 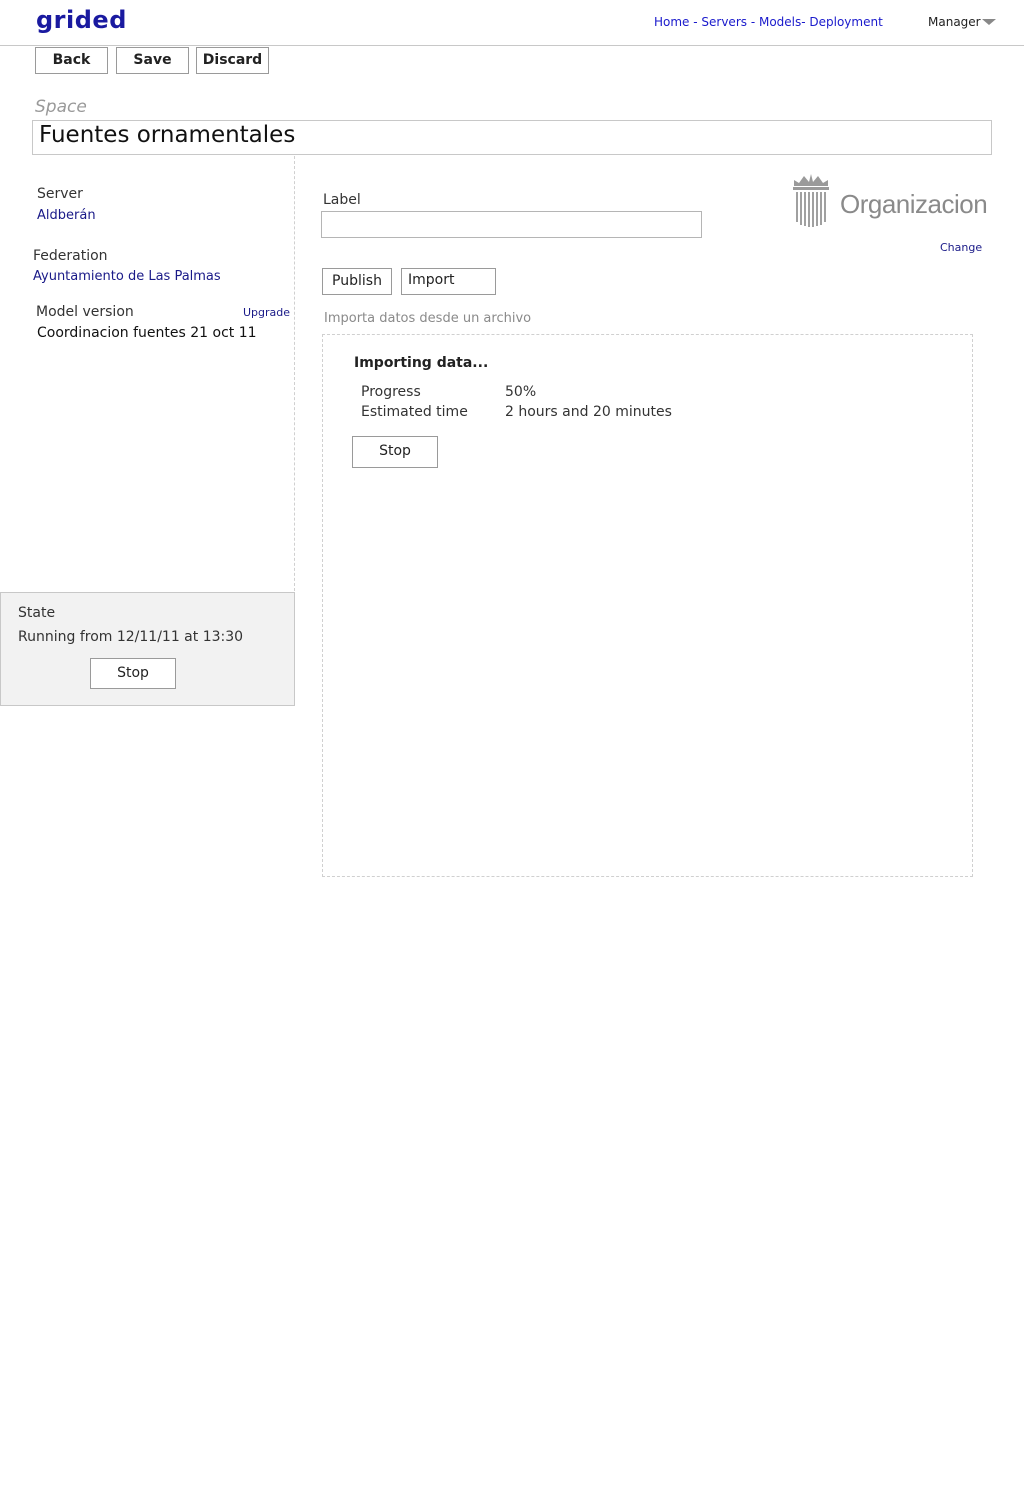 I want to click on import-hint: Importa datos desde un archivo, so click(x=428, y=318).